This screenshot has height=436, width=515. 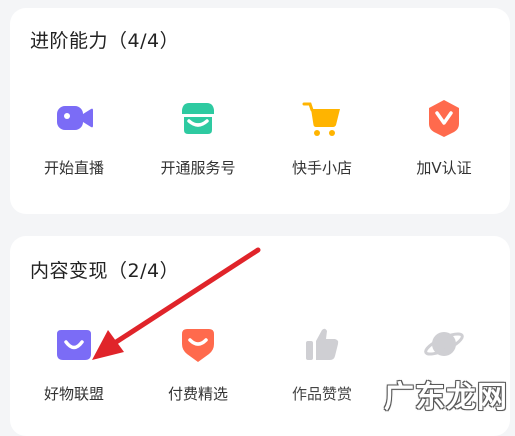 What do you see at coordinates (322, 344) in the screenshot?
I see `thumbs-up-icon` at bounding box center [322, 344].